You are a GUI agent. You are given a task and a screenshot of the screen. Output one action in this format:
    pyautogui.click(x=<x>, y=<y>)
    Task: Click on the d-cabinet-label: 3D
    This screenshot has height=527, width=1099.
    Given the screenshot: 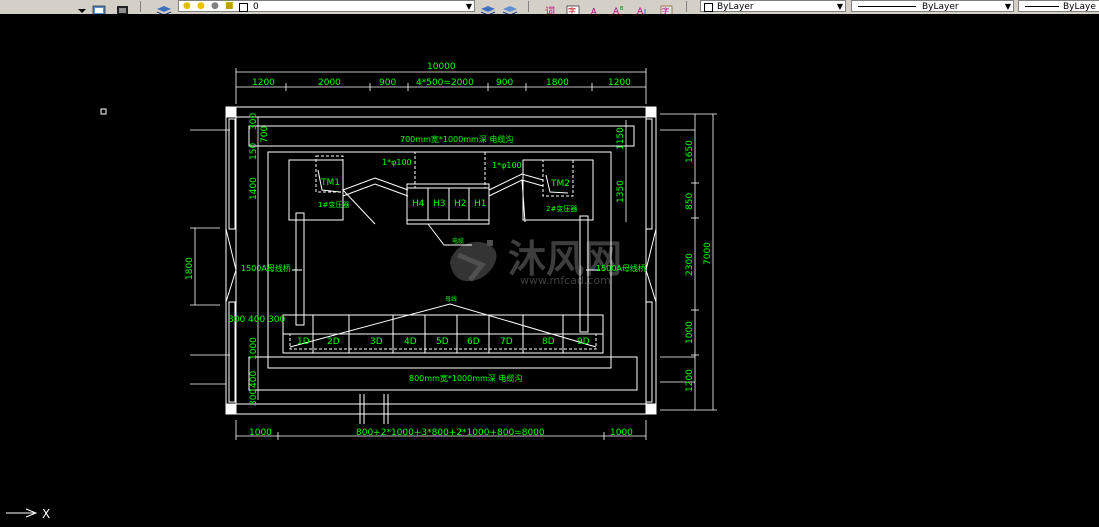 What is the action you would take?
    pyautogui.click(x=376, y=342)
    